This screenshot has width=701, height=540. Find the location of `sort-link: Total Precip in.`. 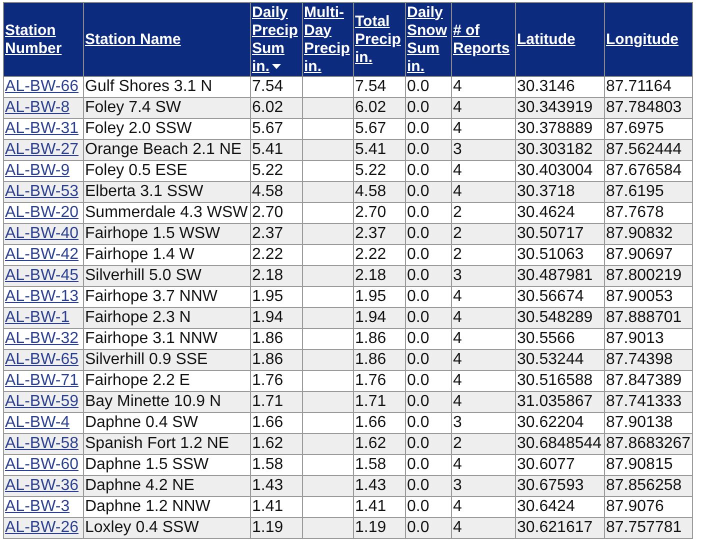

sort-link: Total Precip in. is located at coordinates (379, 39).